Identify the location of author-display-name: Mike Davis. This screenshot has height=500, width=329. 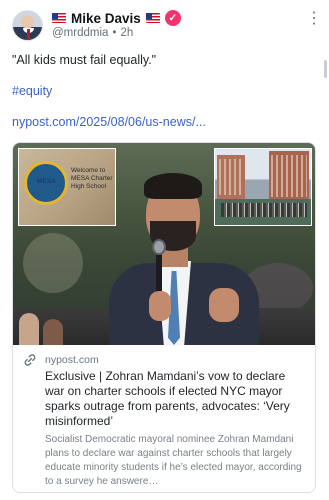
(106, 18).